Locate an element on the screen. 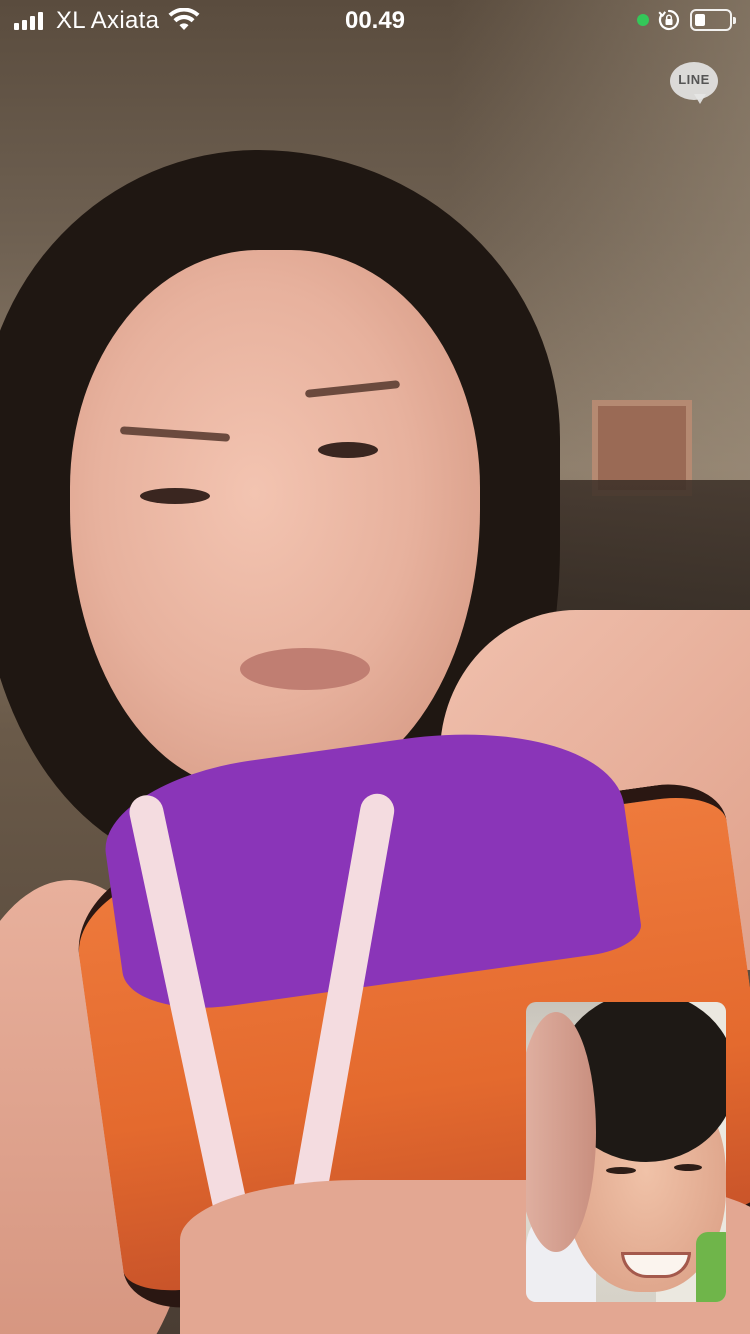 This screenshot has height=1334, width=750. self-person-eye-right is located at coordinates (688, 1167).